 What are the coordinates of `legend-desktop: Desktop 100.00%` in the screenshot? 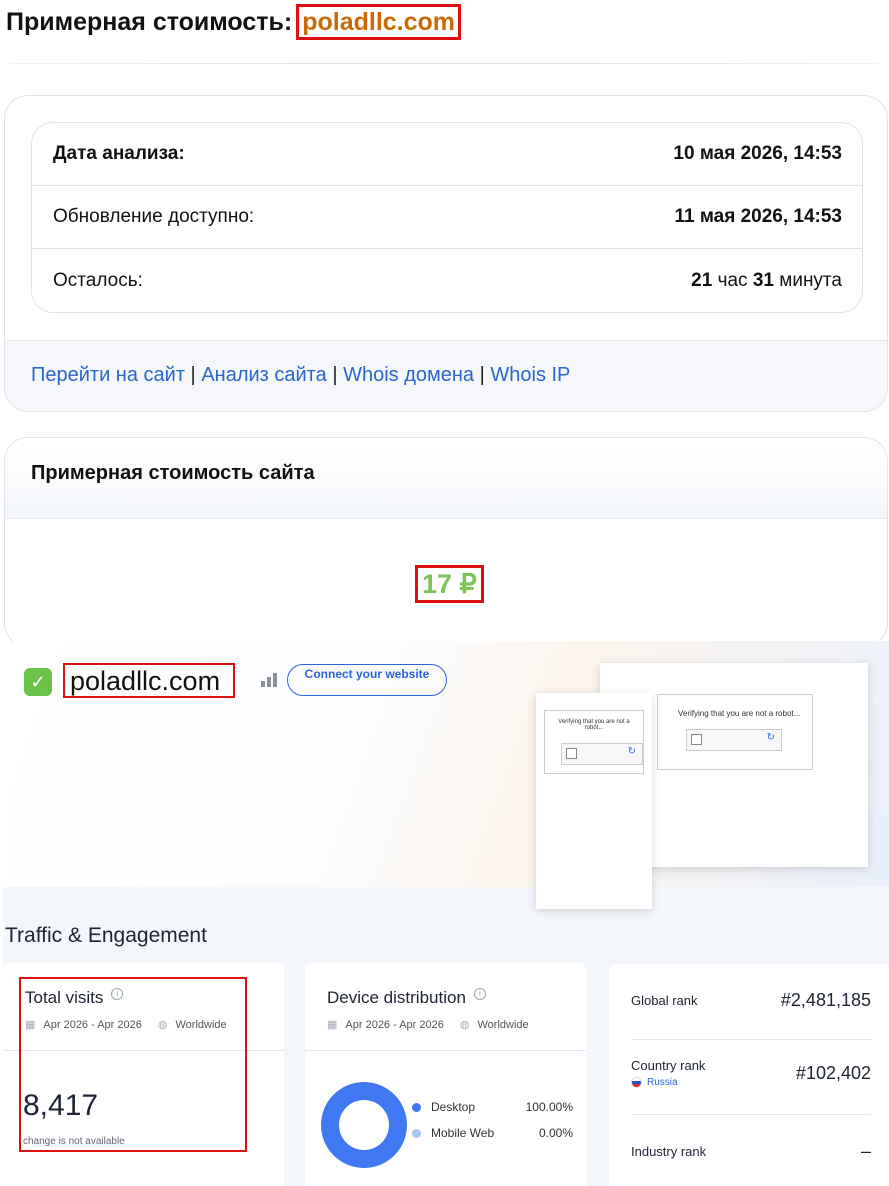 It's located at (492, 1107).